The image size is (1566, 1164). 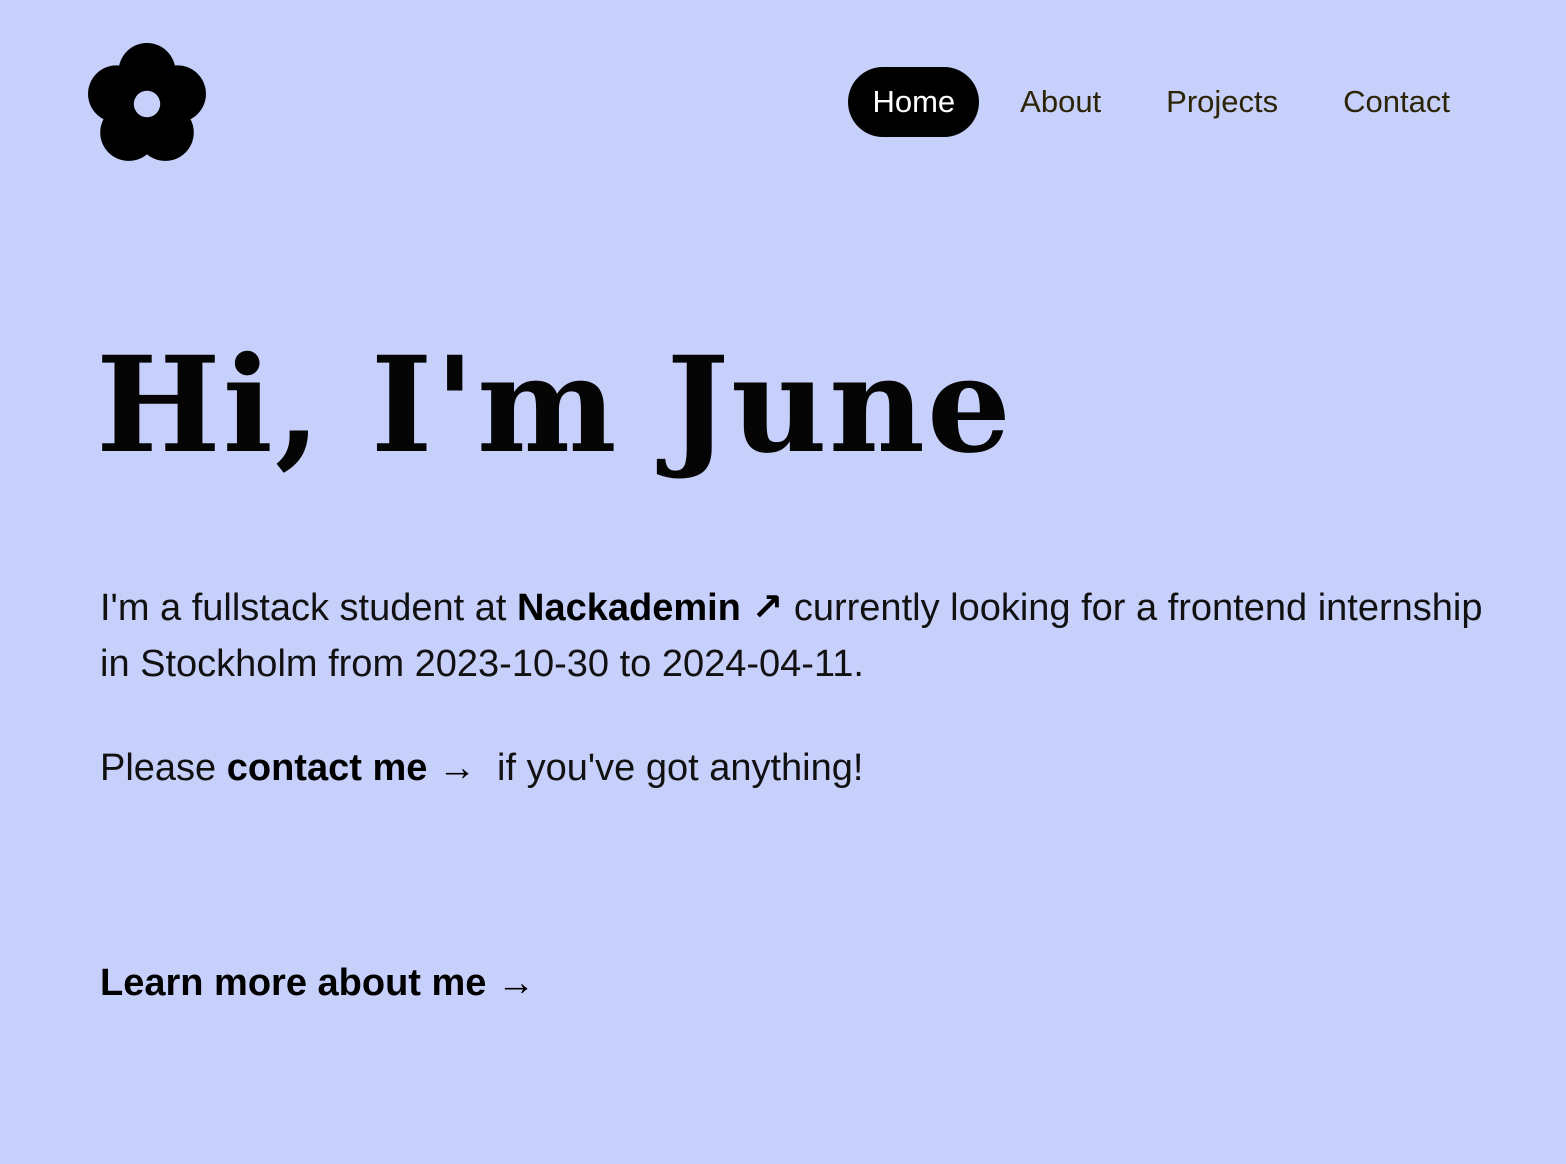 I want to click on main-nav: Home About Projects Contact, so click(x=1161, y=102).